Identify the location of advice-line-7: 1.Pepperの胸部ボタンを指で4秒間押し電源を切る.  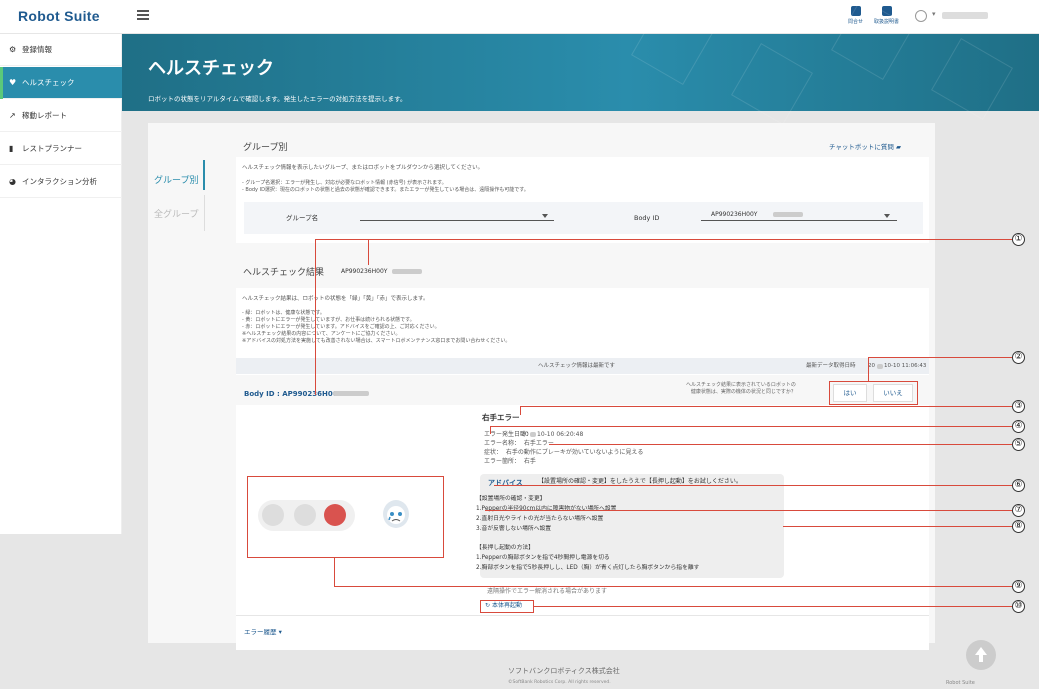
(543, 558).